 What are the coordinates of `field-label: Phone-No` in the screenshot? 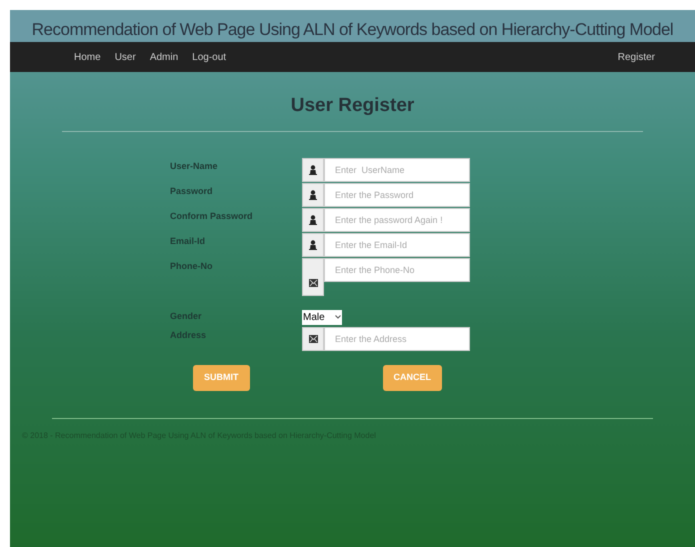 It's located at (192, 266).